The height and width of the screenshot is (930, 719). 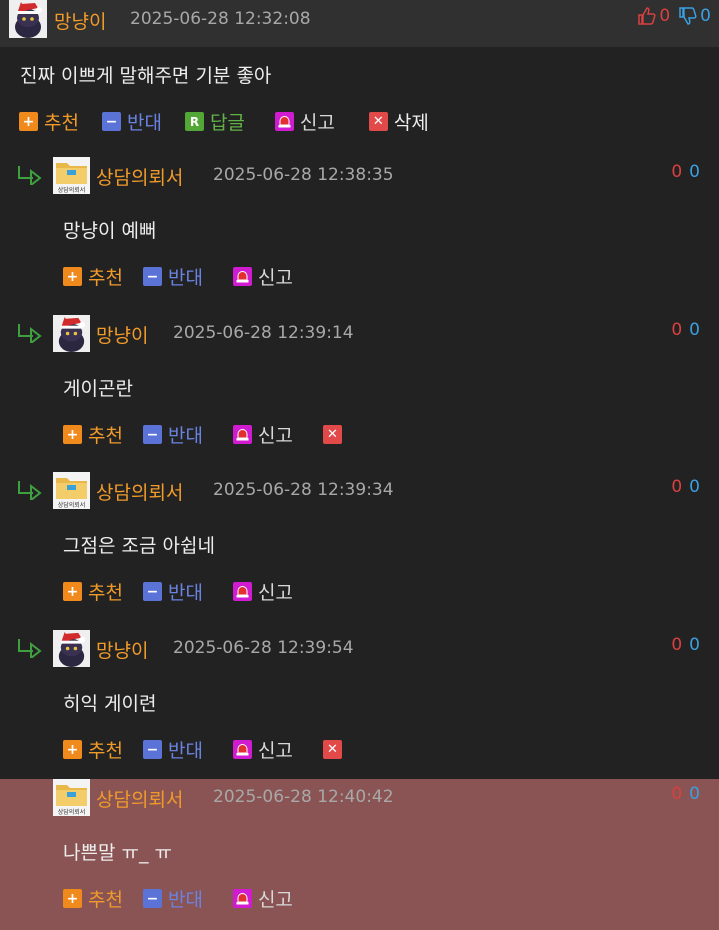 I want to click on thumbs-down-icon, so click(x=688, y=16).